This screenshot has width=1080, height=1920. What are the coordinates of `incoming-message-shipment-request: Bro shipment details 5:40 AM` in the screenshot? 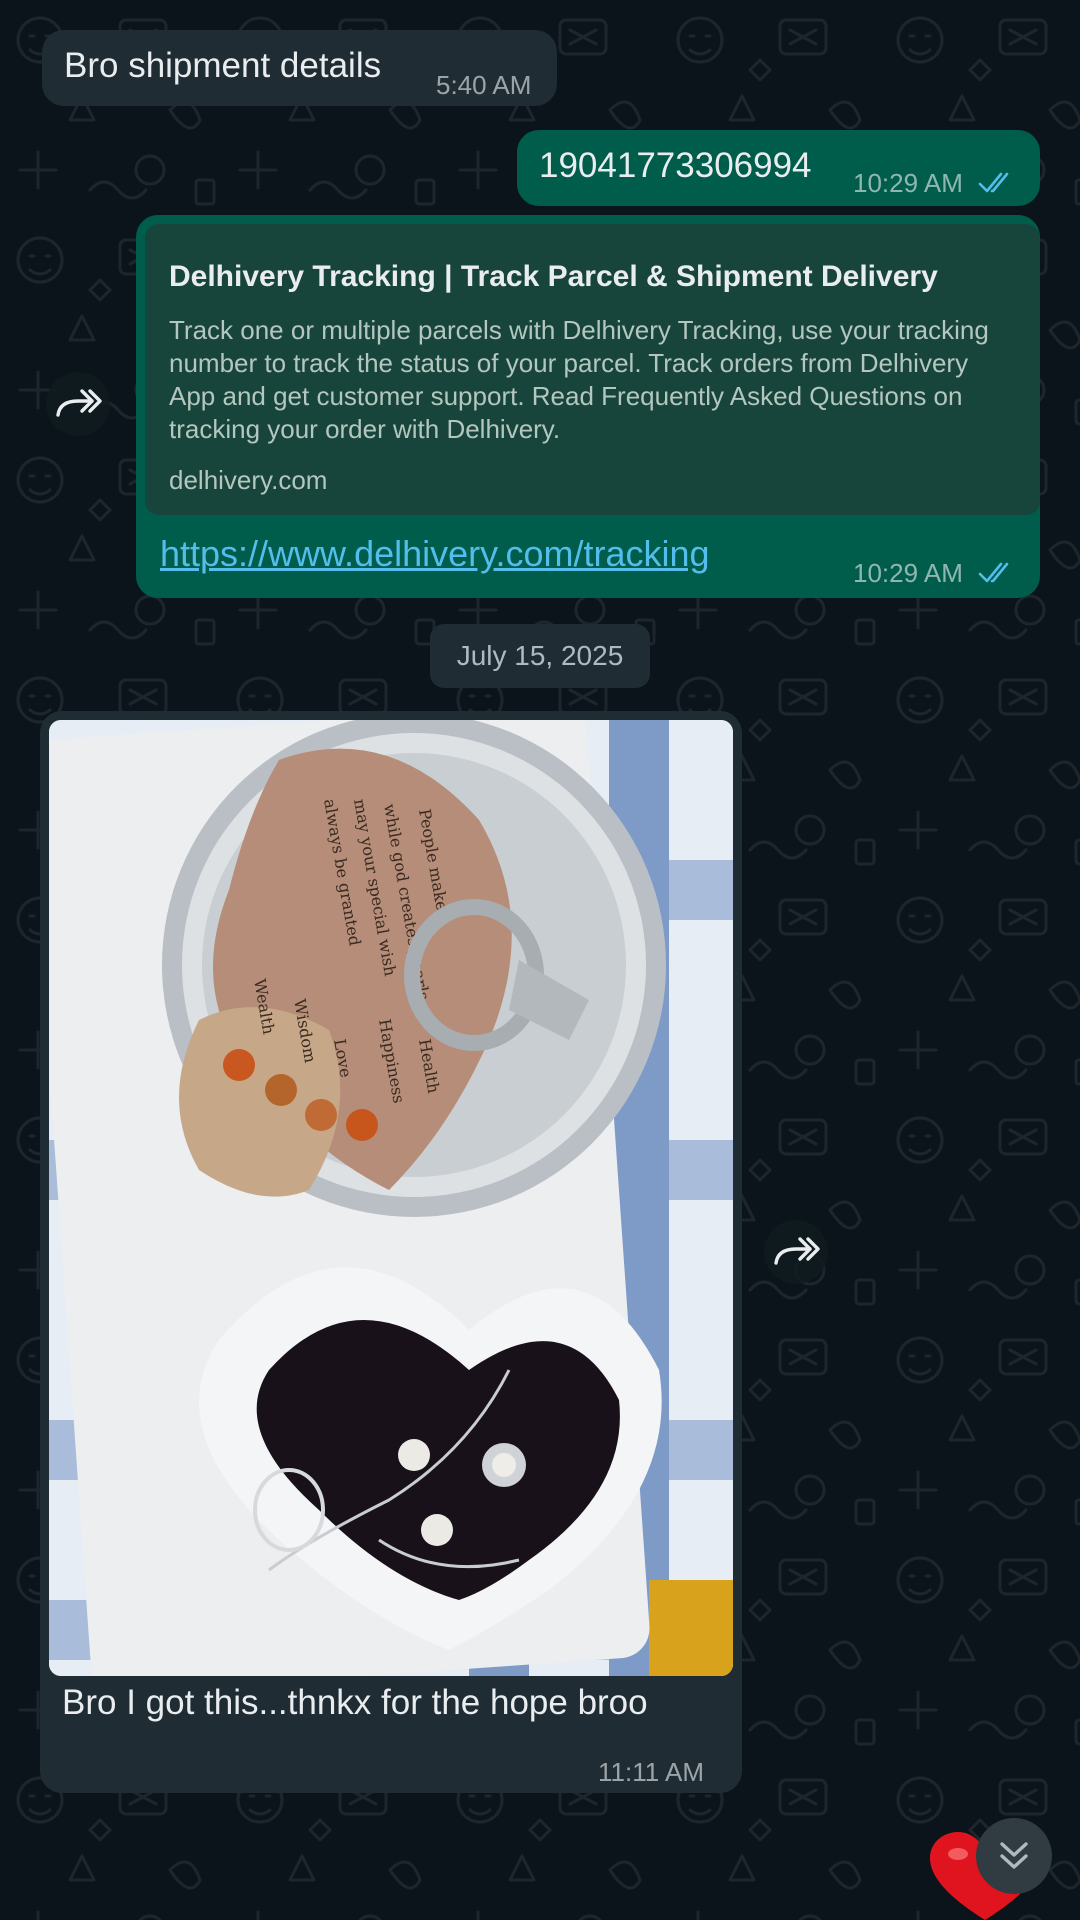 It's located at (299, 68).